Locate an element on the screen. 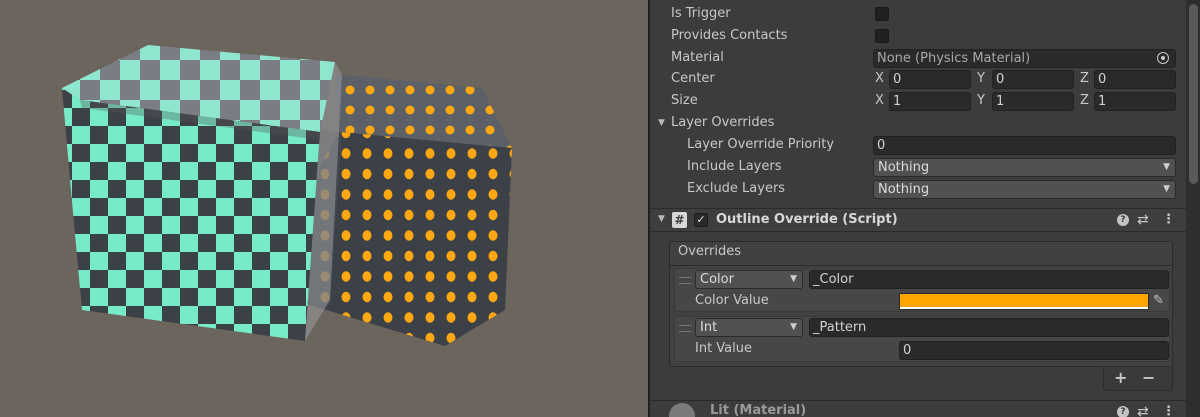 Image resolution: width=1200 pixels, height=417 pixels. include-layers-dropdown: Nothing ▼ is located at coordinates (1024, 167).